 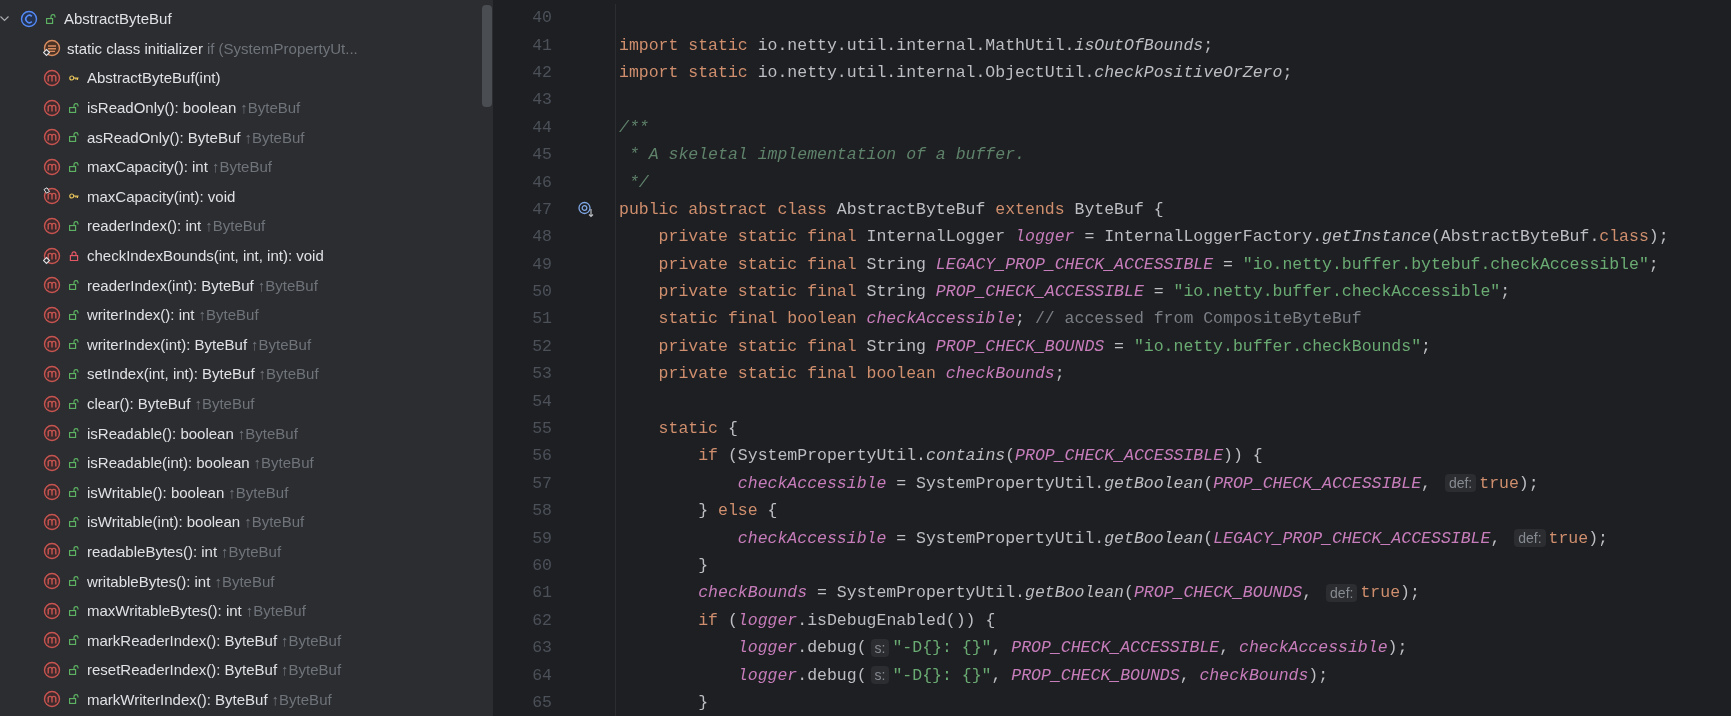 What do you see at coordinates (1158, 264) in the screenshot?
I see `code-text: private static final String LEGACY_PROP_CHECK_ACCESSIBLE = "io.netty.buffer.bytebuf.checkAccessible";` at bounding box center [1158, 264].